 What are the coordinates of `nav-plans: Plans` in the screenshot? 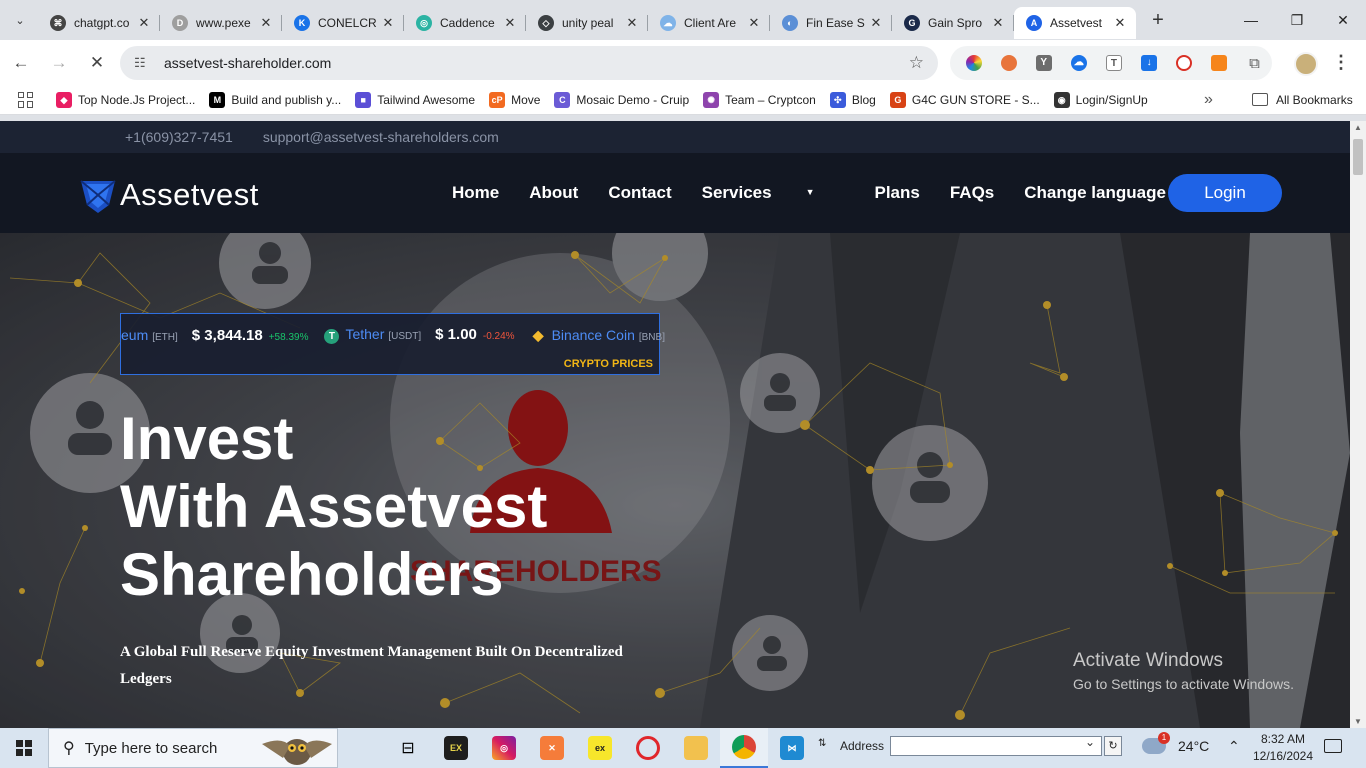 It's located at (896, 193).